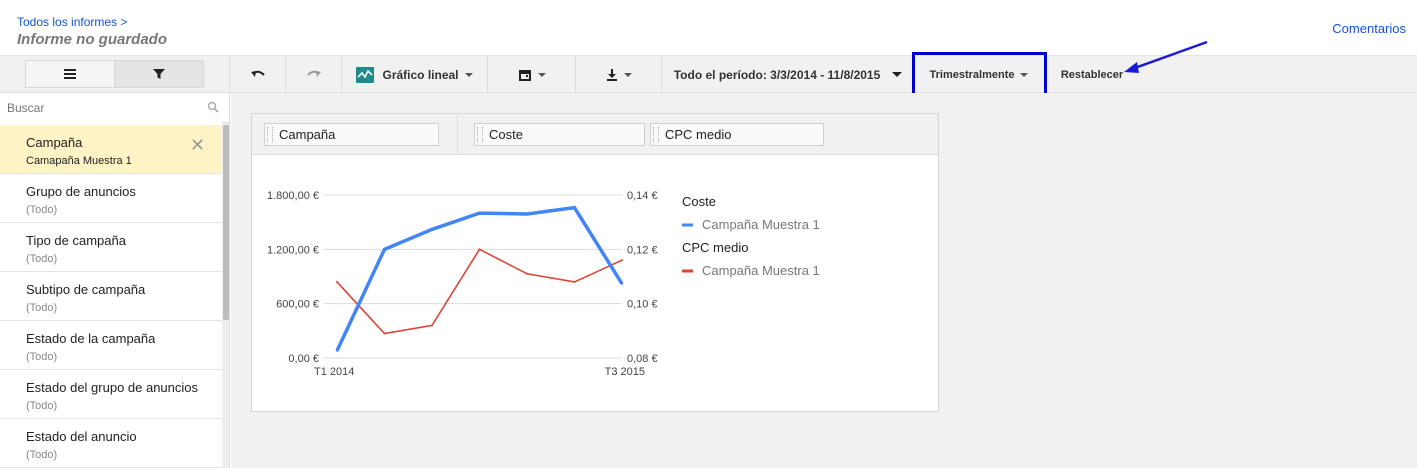 Image resolution: width=1417 pixels, height=468 pixels. Describe the element at coordinates (213, 107) in the screenshot. I see `search-icon` at that location.